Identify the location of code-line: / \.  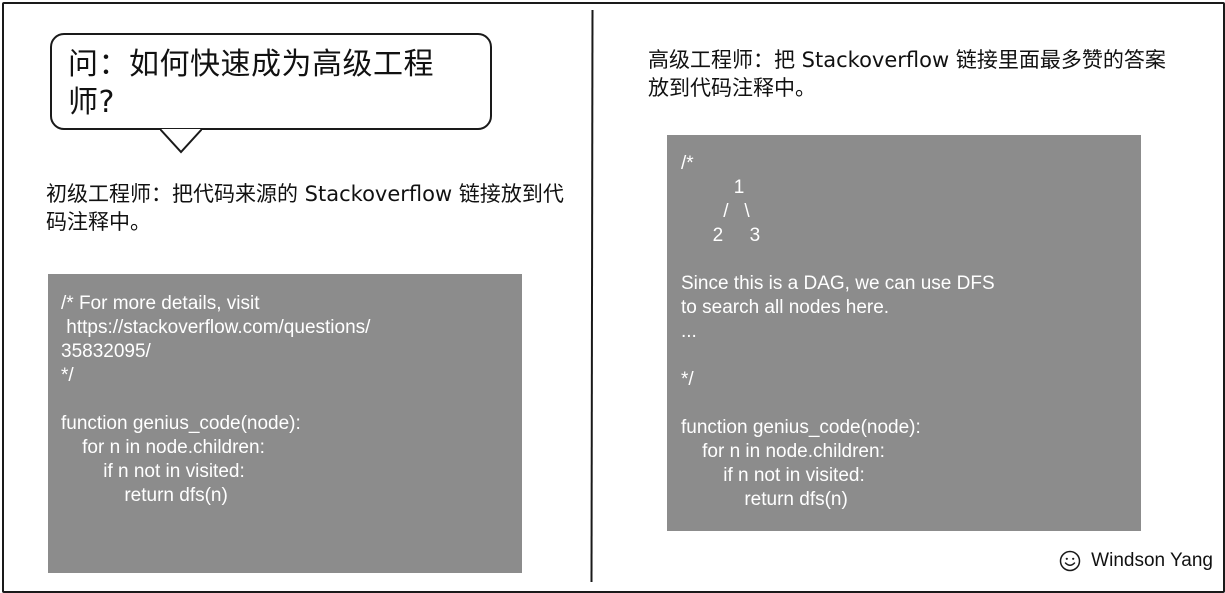
(715, 211).